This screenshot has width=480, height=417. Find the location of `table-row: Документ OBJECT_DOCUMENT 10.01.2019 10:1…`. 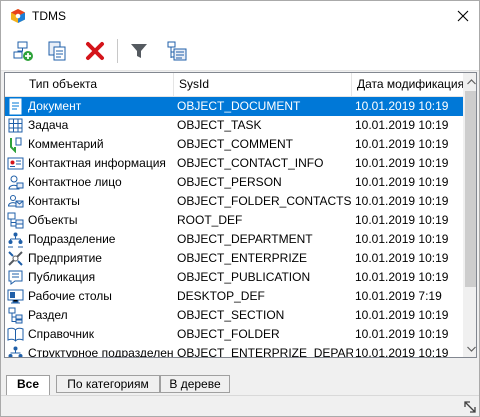

table-row: Документ OBJECT_DOCUMENT 10.01.2019 10:1… is located at coordinates (234, 106).